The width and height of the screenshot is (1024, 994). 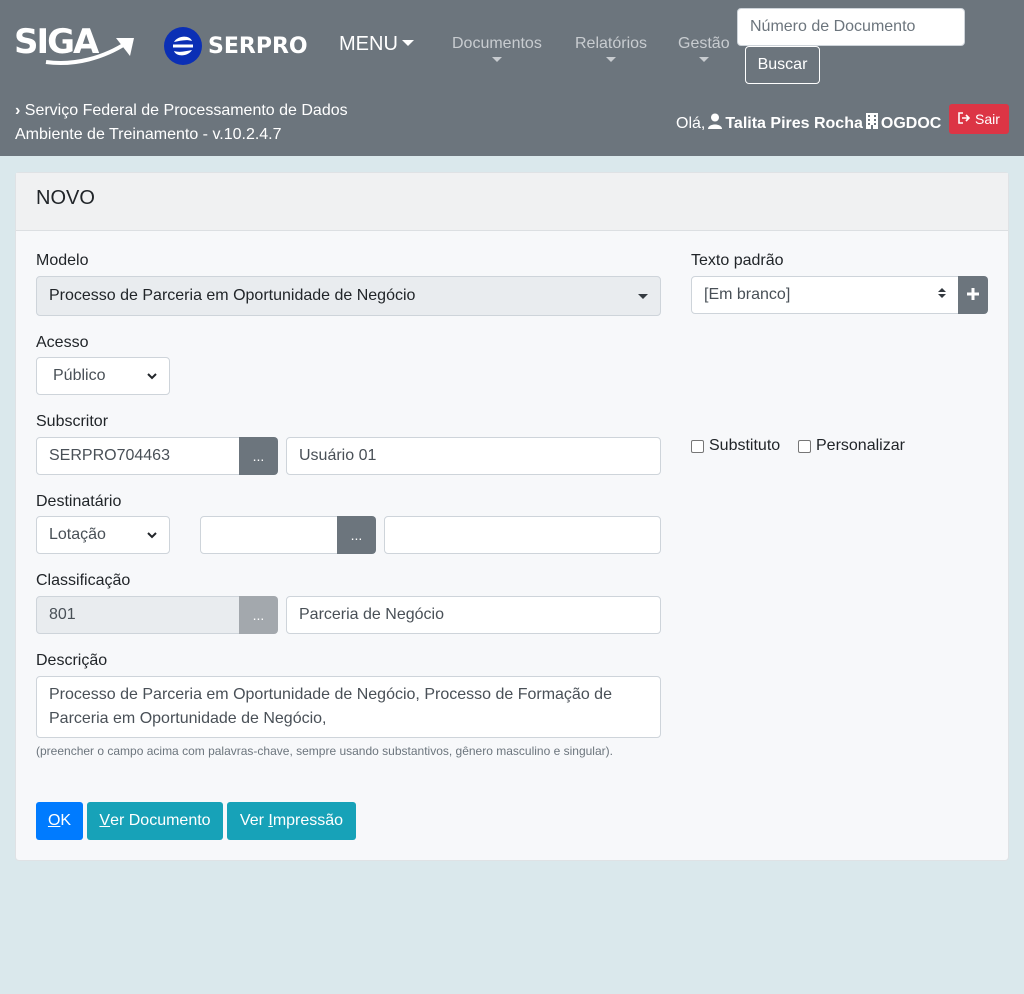 I want to click on subscritor-name-value: Usuário 01, so click(x=338, y=455).